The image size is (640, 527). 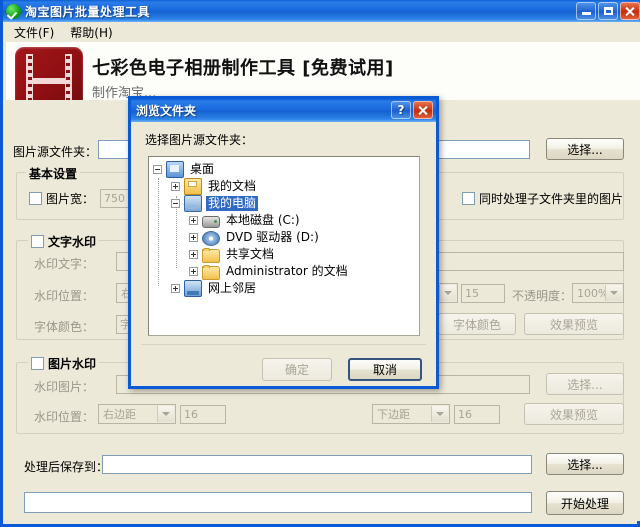 I want to click on tree-node-shared-documents: 共享文档, so click(x=286, y=254).